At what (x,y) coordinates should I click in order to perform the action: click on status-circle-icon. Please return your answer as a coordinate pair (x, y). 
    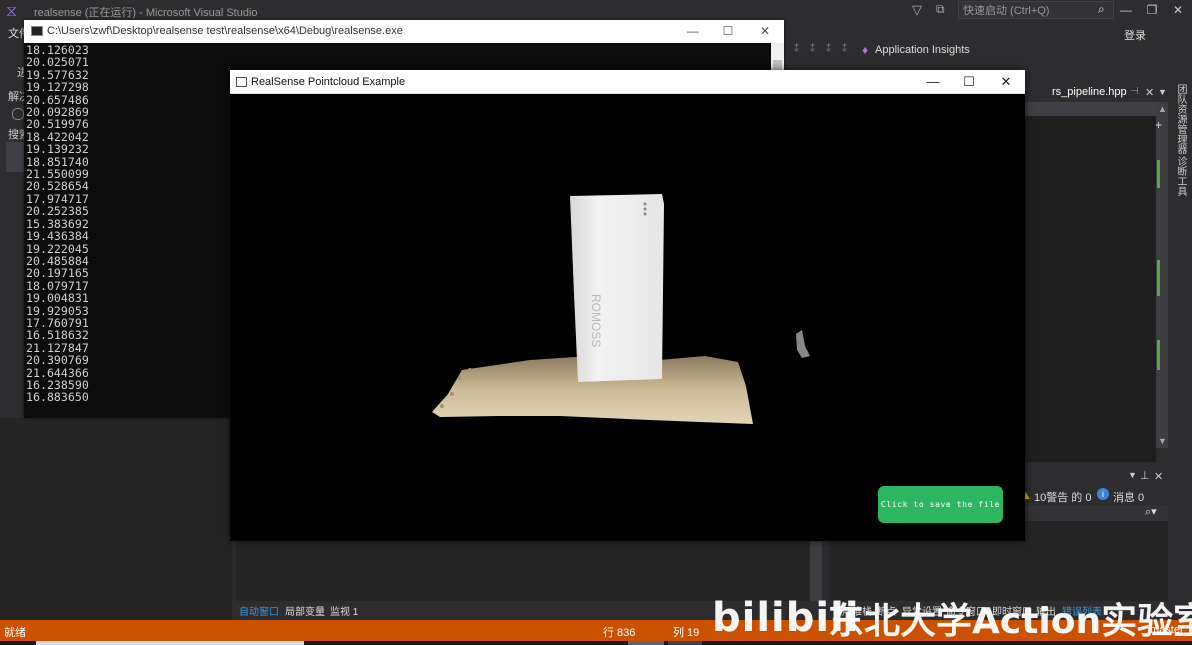
    Looking at the image, I should click on (18, 114).